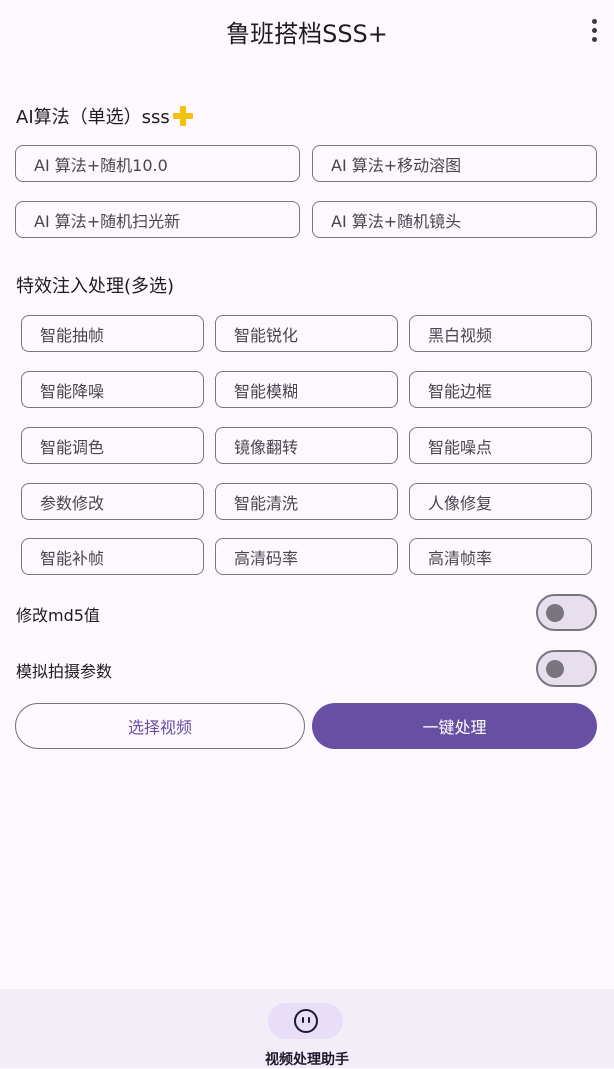 The width and height of the screenshot is (614, 1069). What do you see at coordinates (157, 219) in the screenshot?
I see `algorithm-option: AI 算法+随机扫光新` at bounding box center [157, 219].